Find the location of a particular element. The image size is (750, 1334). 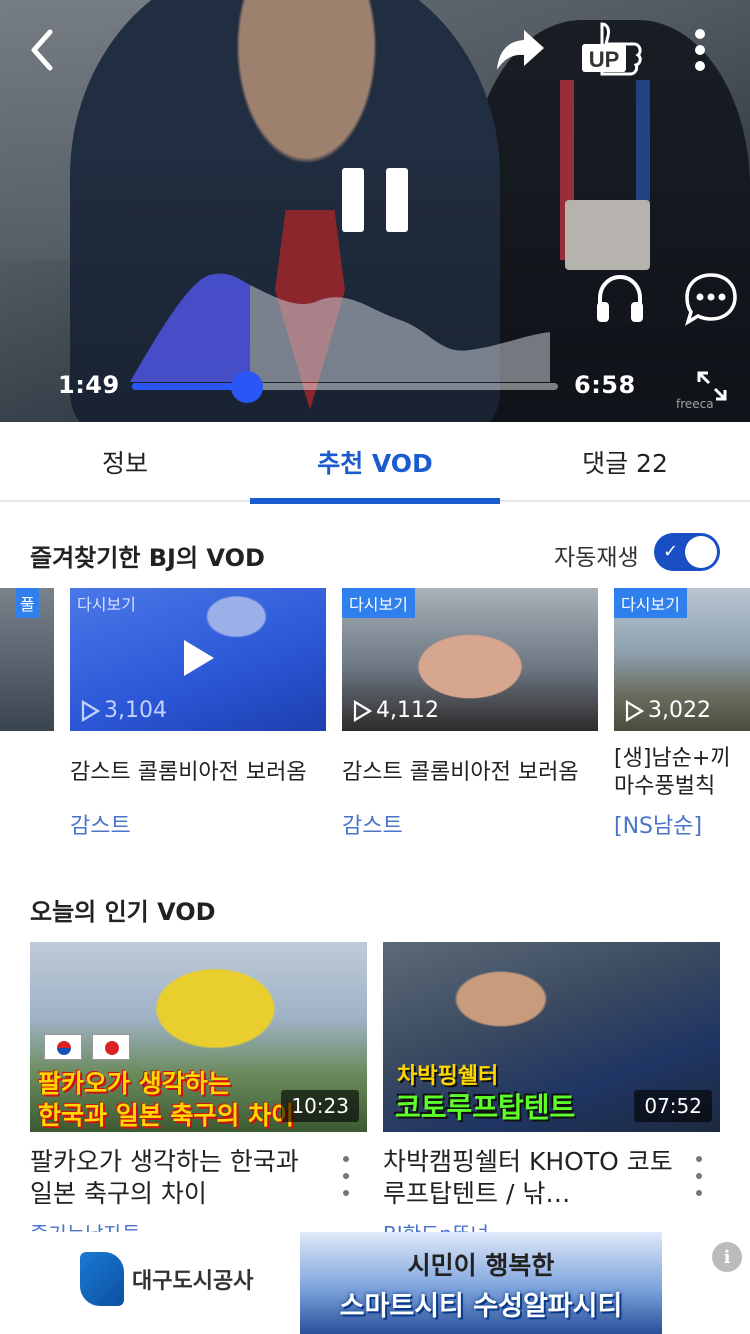

popular-vod-title: 팔카오가 생각하는 한국과 일본 축구의 차이 is located at coordinates (164, 1177).